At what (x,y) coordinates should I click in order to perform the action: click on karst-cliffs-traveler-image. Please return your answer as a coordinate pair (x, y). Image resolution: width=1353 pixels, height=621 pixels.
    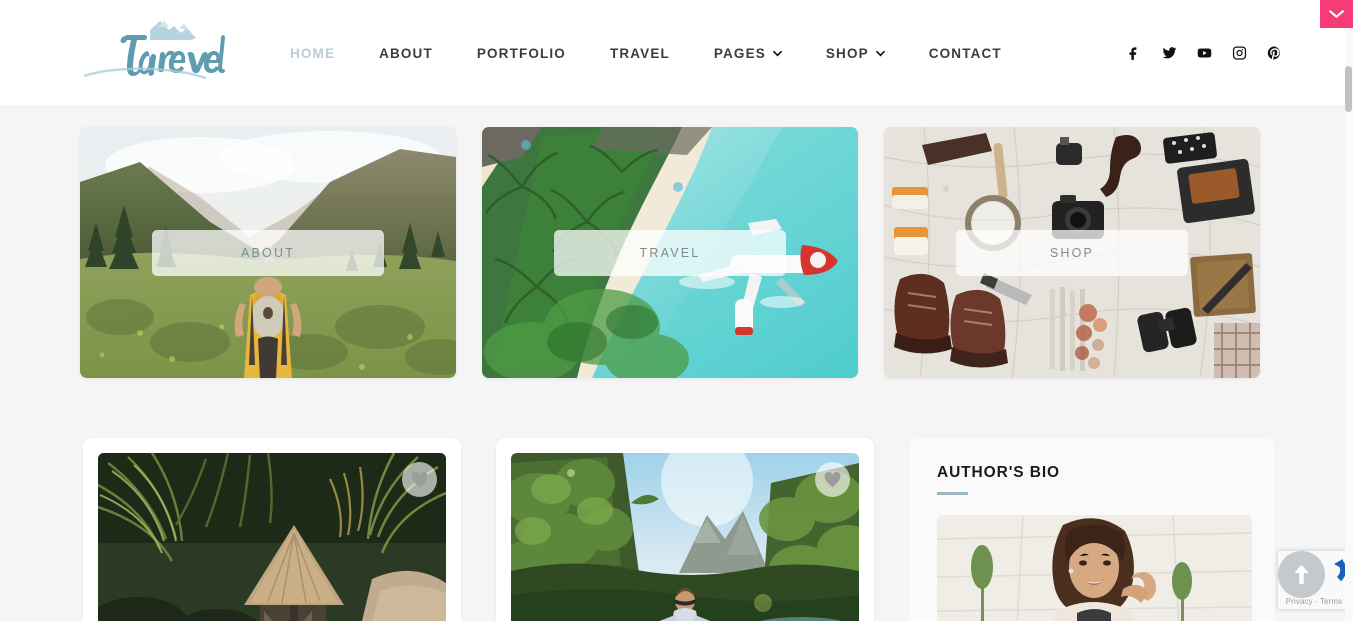
    Looking at the image, I should click on (685, 537).